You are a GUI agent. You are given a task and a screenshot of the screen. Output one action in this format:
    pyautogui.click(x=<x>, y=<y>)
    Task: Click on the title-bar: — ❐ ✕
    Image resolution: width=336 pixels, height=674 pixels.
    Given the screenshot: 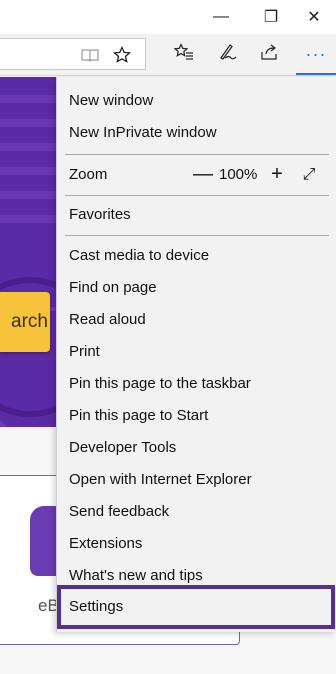 What is the action you would take?
    pyautogui.click(x=168, y=17)
    